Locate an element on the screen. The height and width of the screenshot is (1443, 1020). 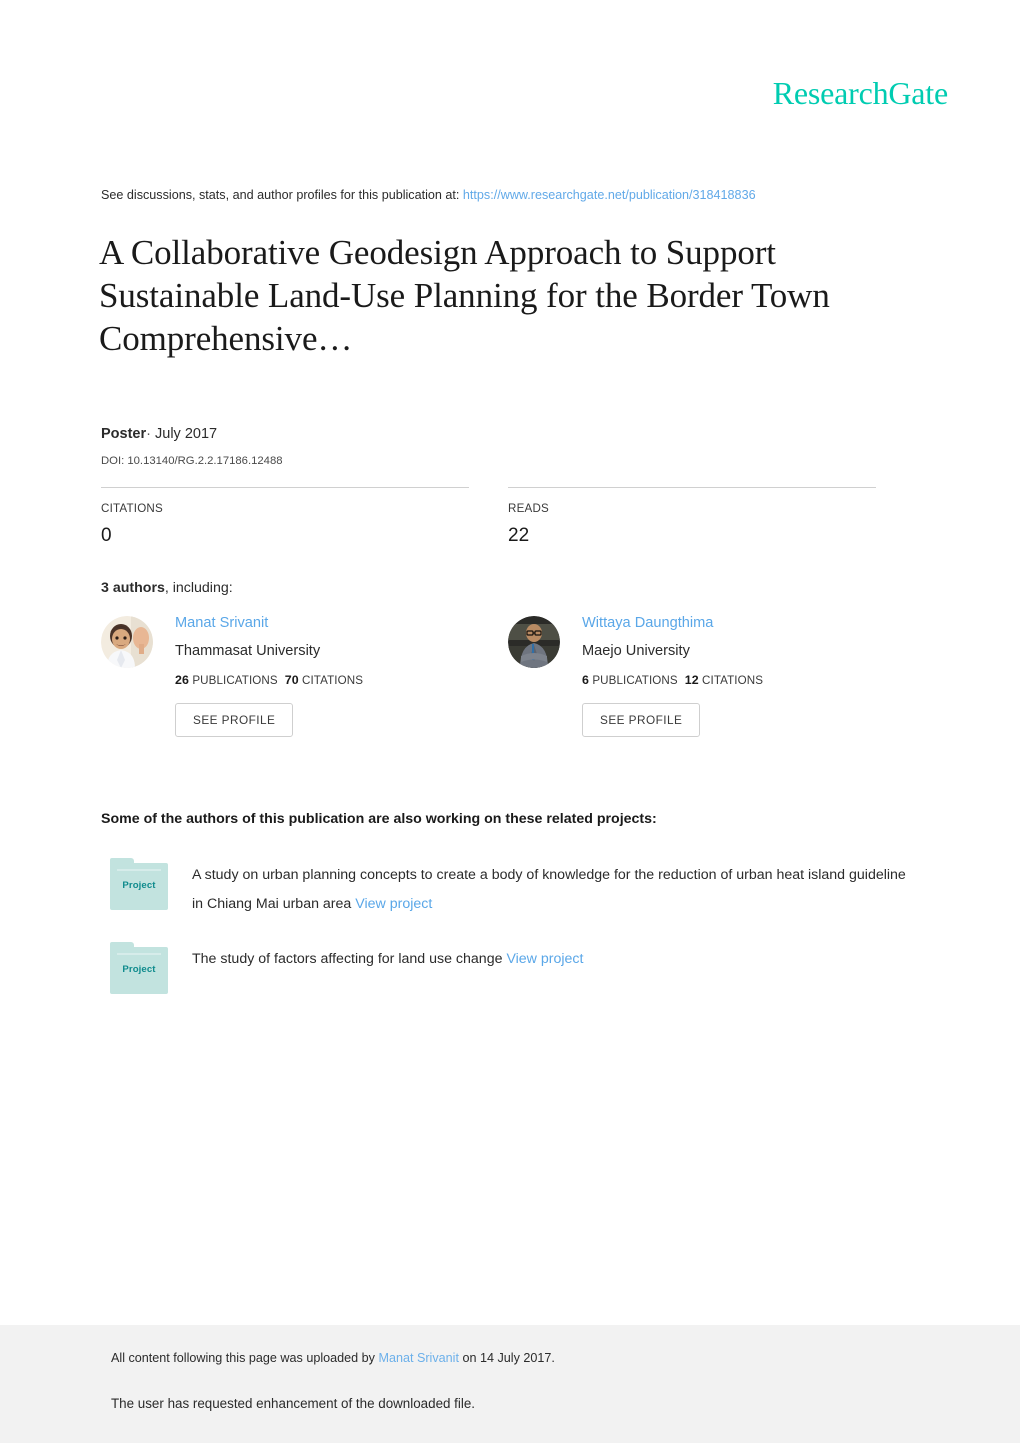
author-metrics: 6 PUBLICATIONS 12 CITATIONS is located at coordinates (747, 680).